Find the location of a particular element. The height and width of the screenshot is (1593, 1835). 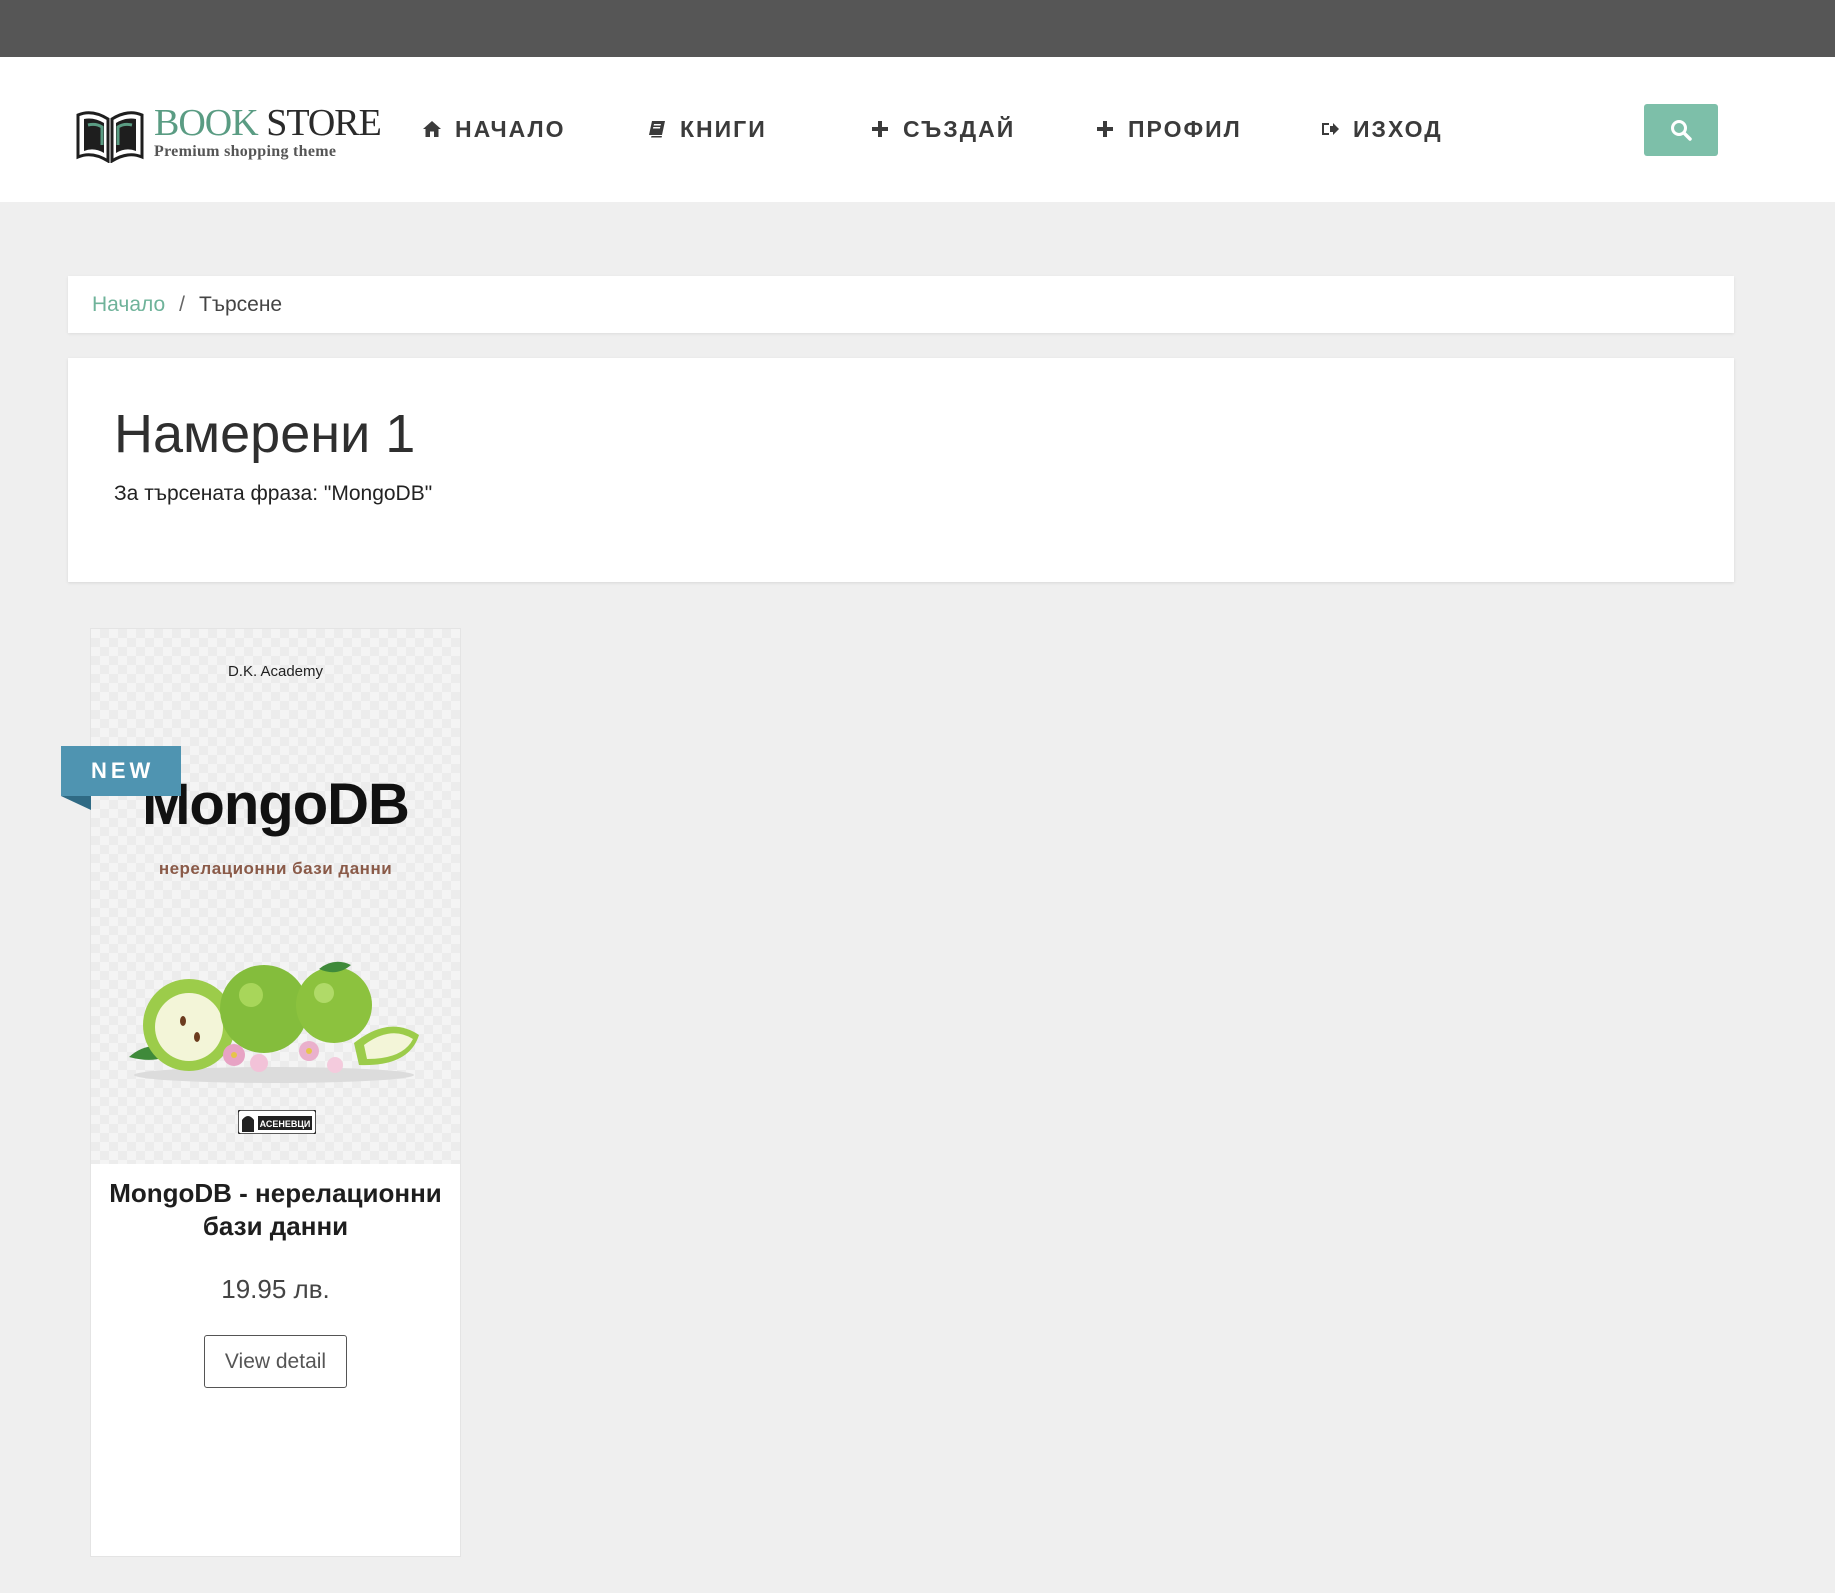

logo-title-book: BOOK is located at coordinates (206, 123).